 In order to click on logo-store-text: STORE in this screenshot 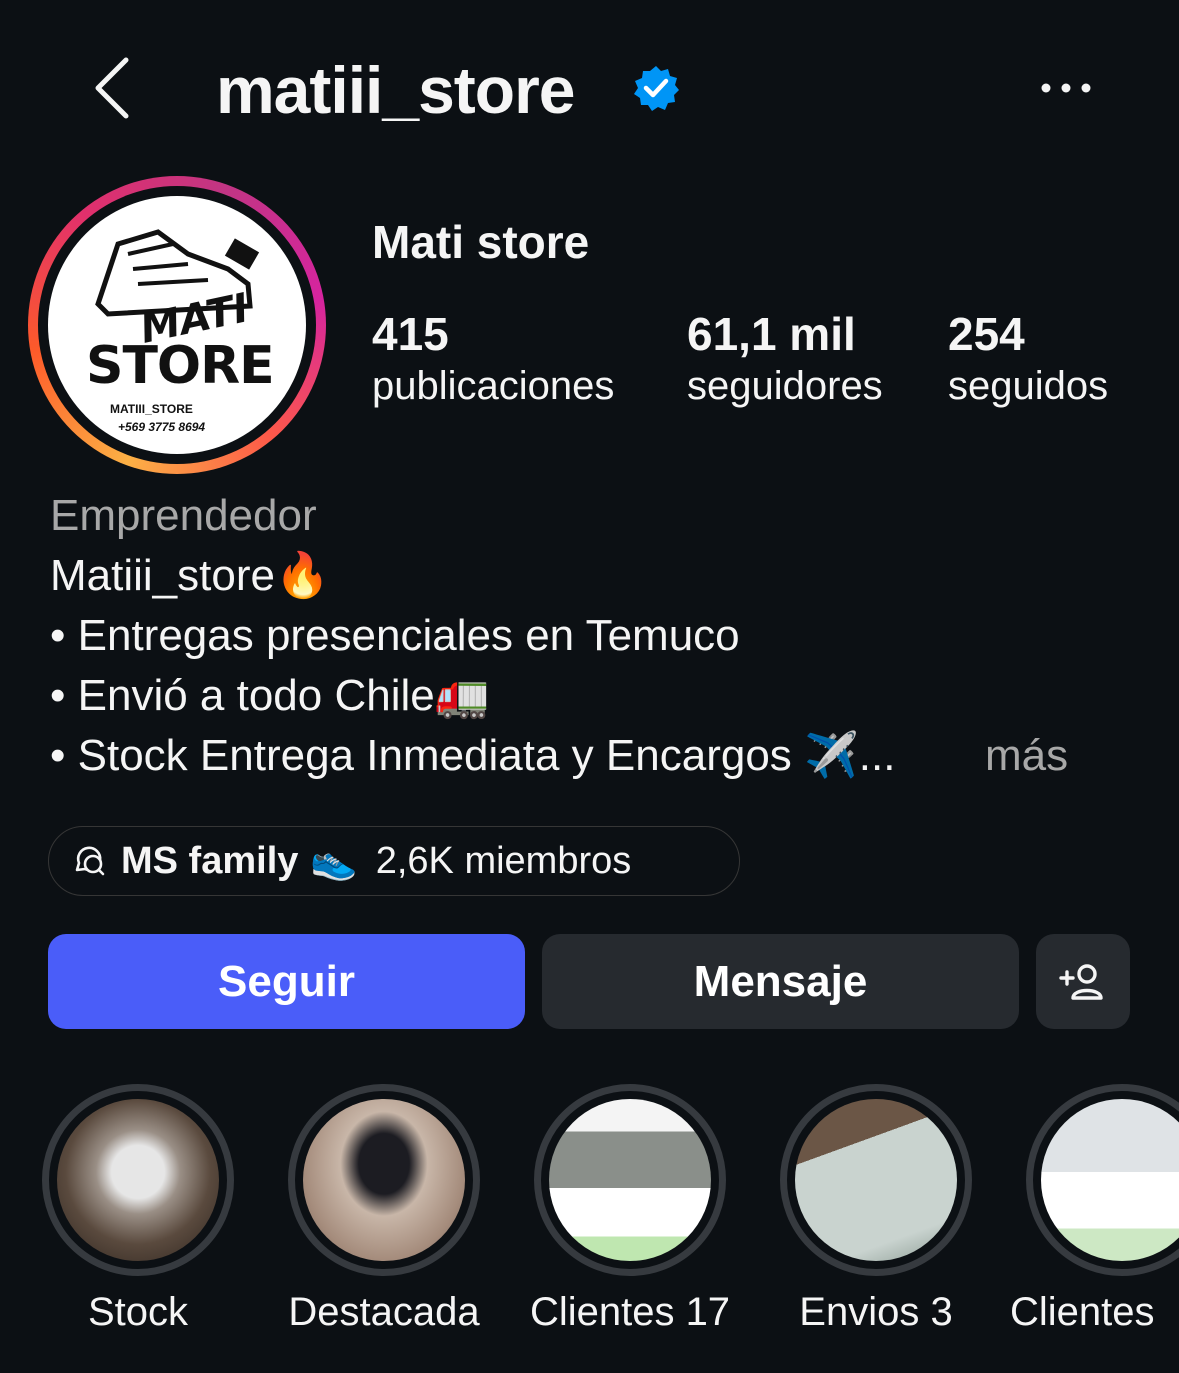, I will do `click(180, 366)`.